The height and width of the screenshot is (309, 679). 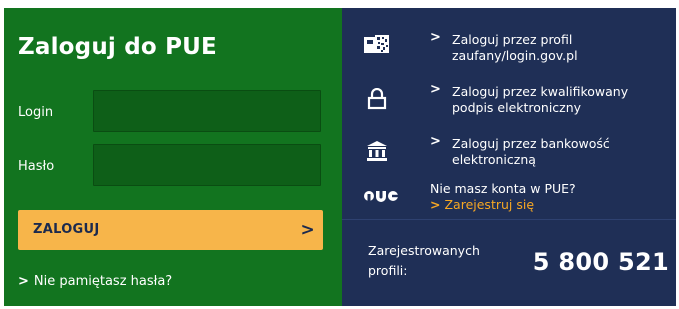 What do you see at coordinates (377, 45) in the screenshot?
I see `profil-zaufany-icon` at bounding box center [377, 45].